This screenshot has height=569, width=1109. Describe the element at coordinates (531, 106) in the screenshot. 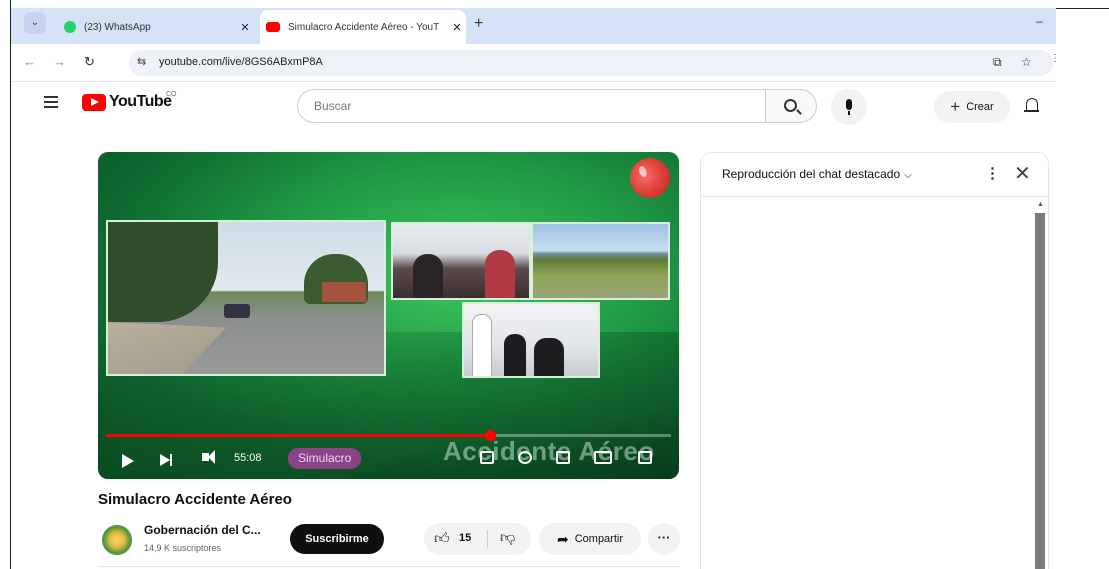

I see `search-input: Buscar` at that location.